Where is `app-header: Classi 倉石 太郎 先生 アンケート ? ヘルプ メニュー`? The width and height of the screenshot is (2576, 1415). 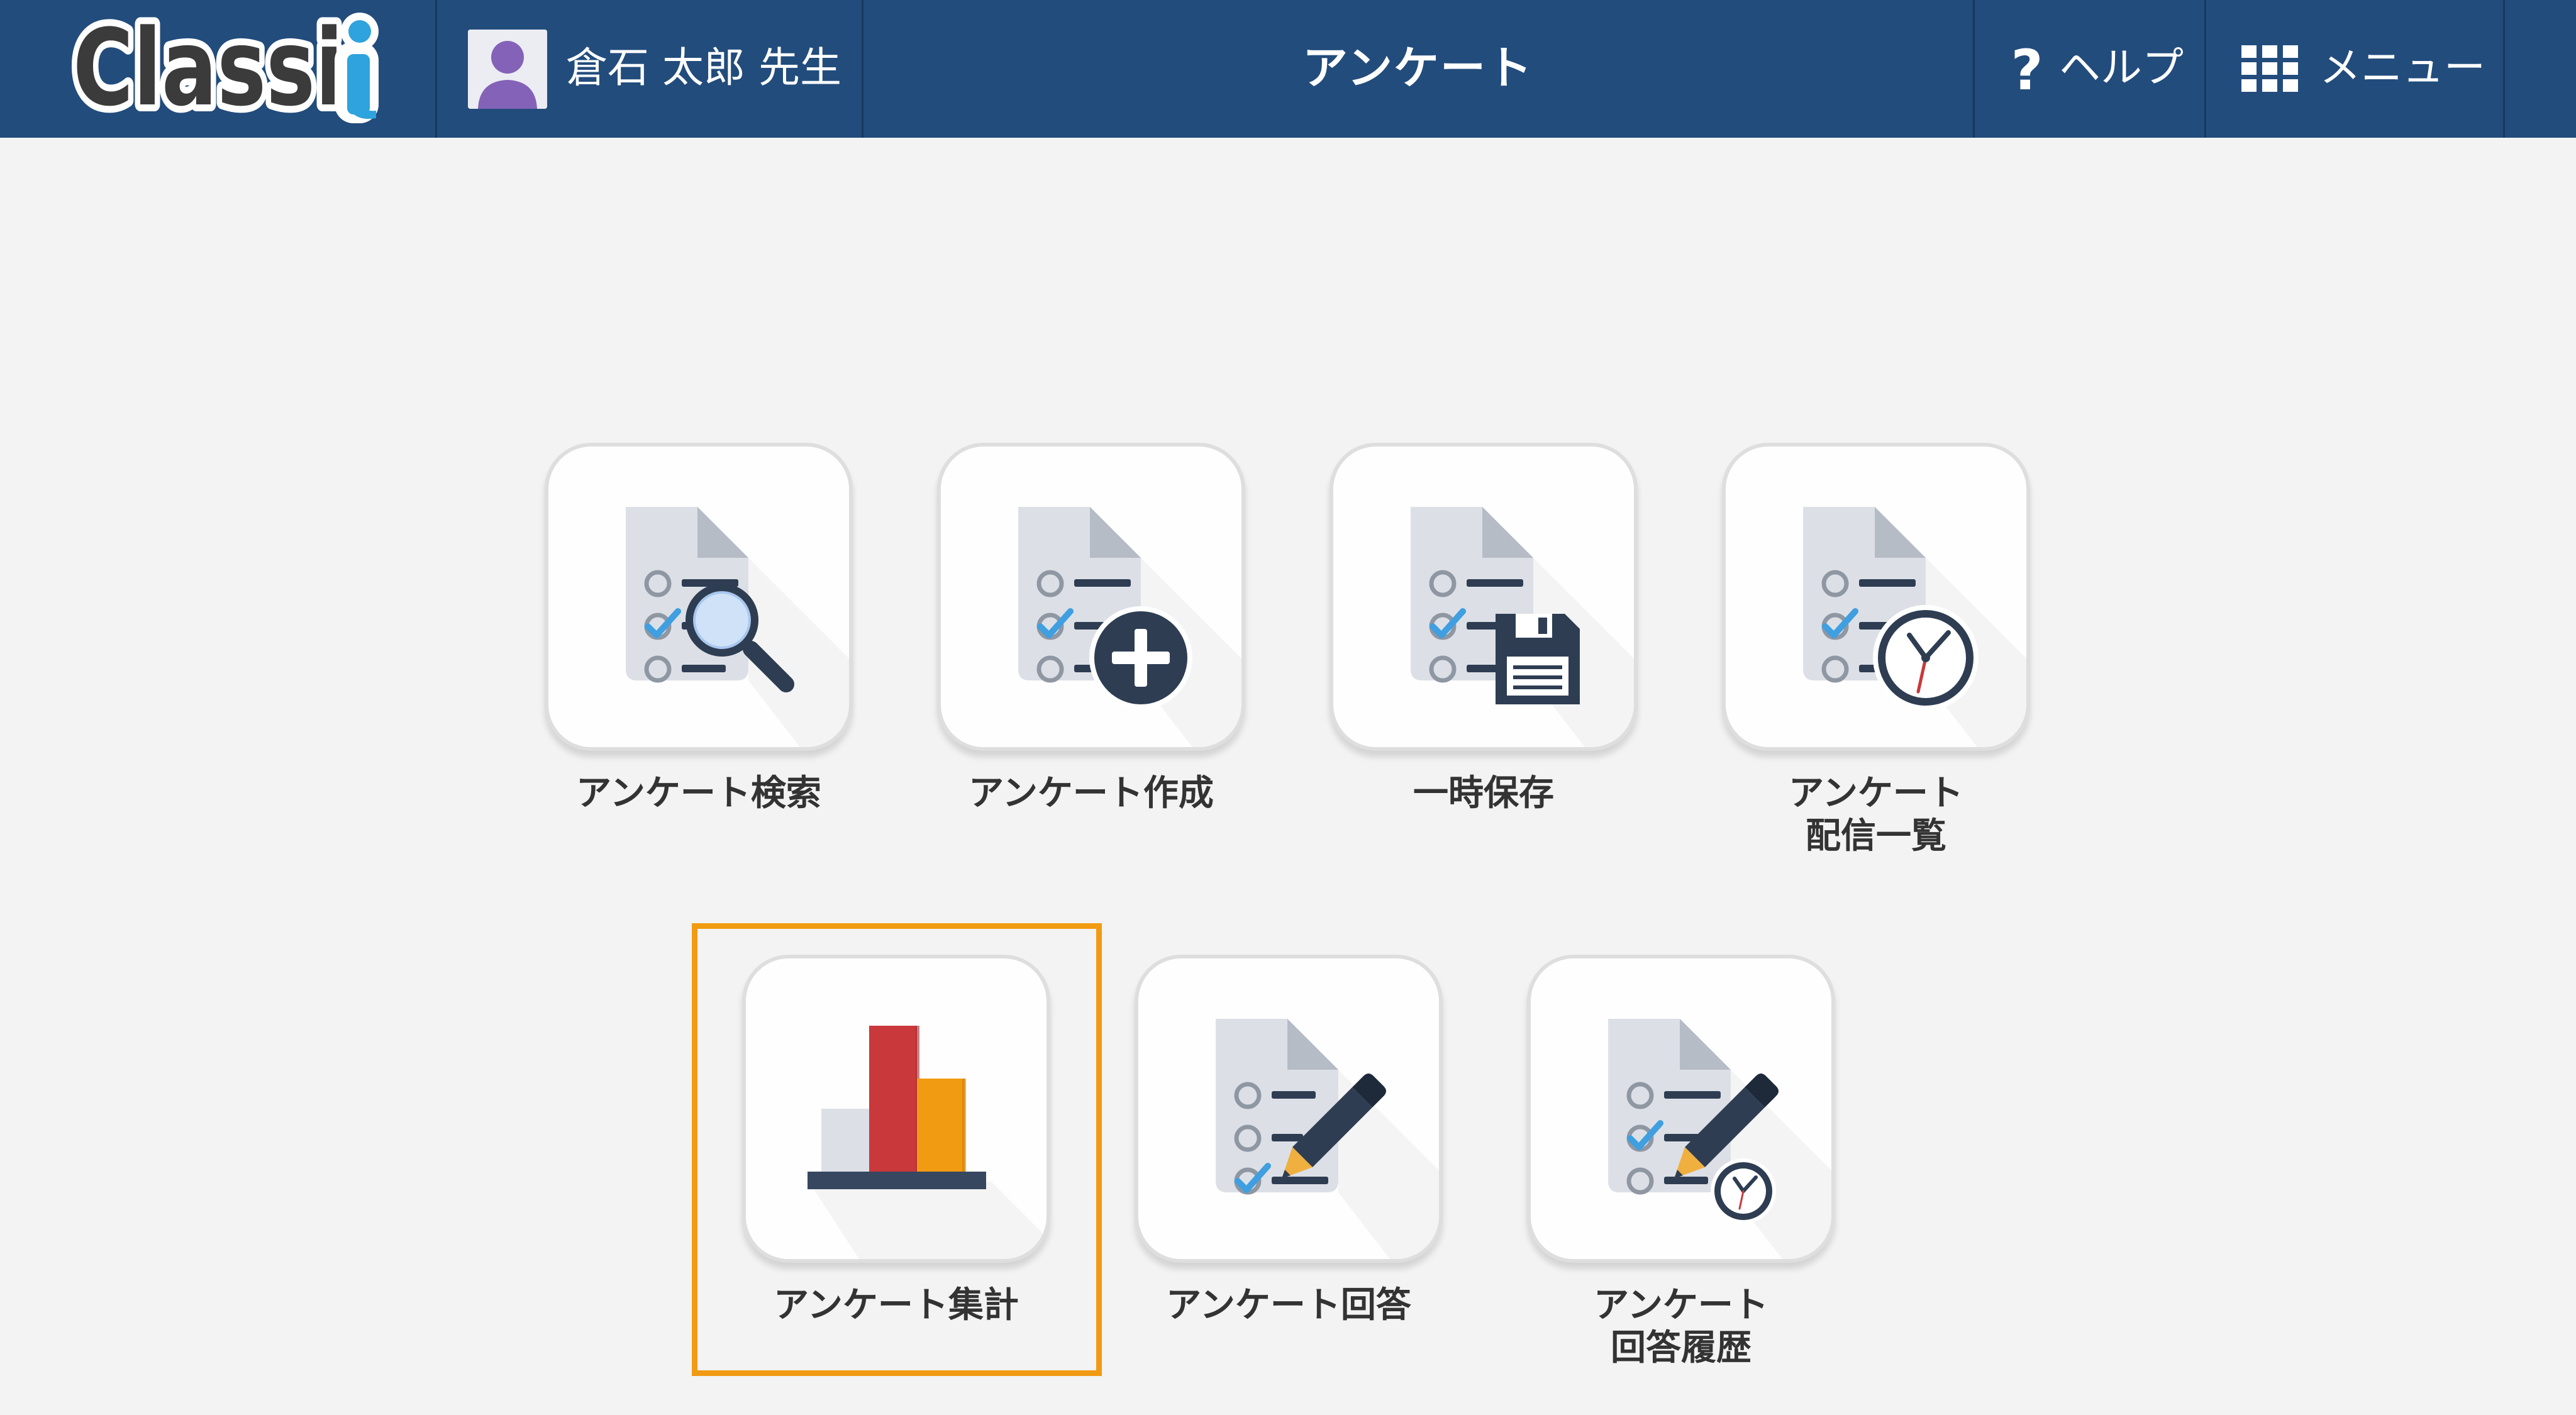
app-header: Classi 倉石 太郎 先生 アンケート ? ヘルプ メニュー is located at coordinates (1288, 69).